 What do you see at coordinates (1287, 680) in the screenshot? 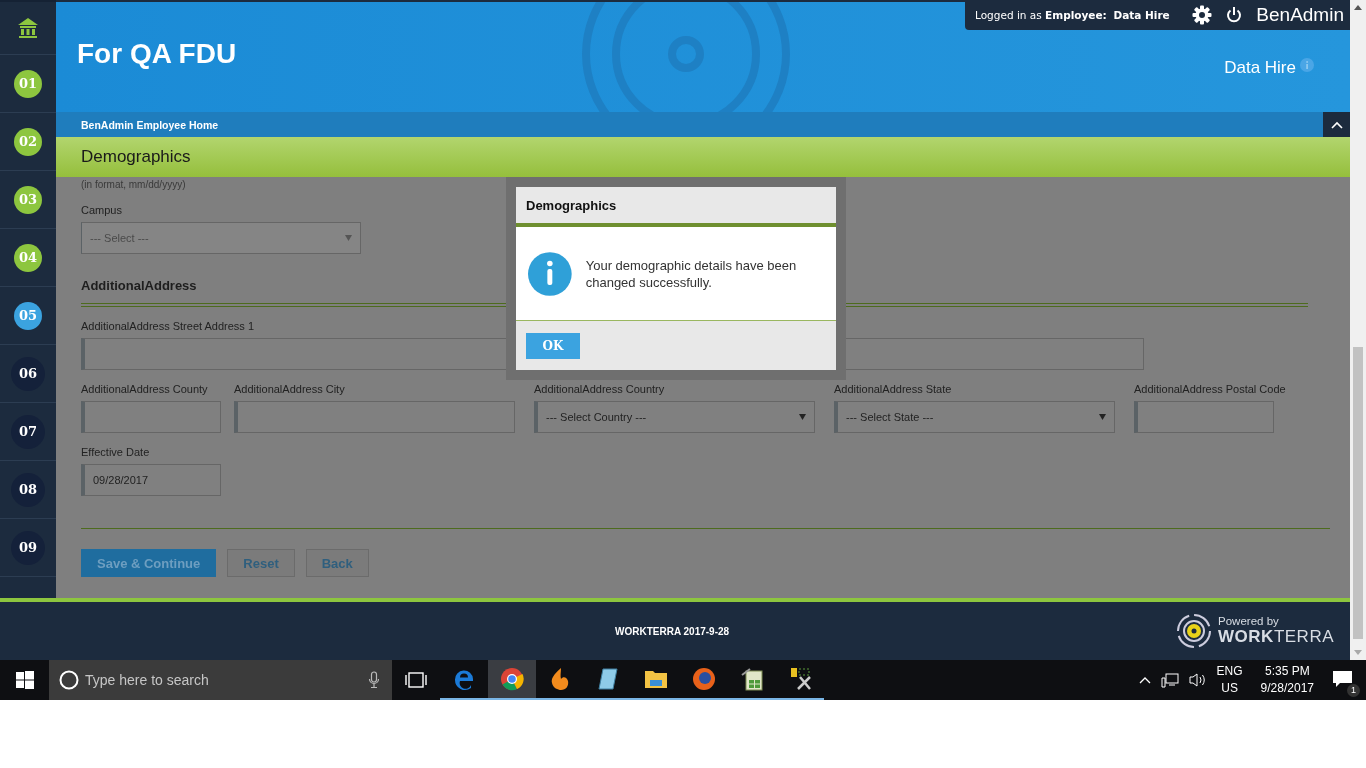
I see `clock: 5:35 PM 9/28/2017` at bounding box center [1287, 680].